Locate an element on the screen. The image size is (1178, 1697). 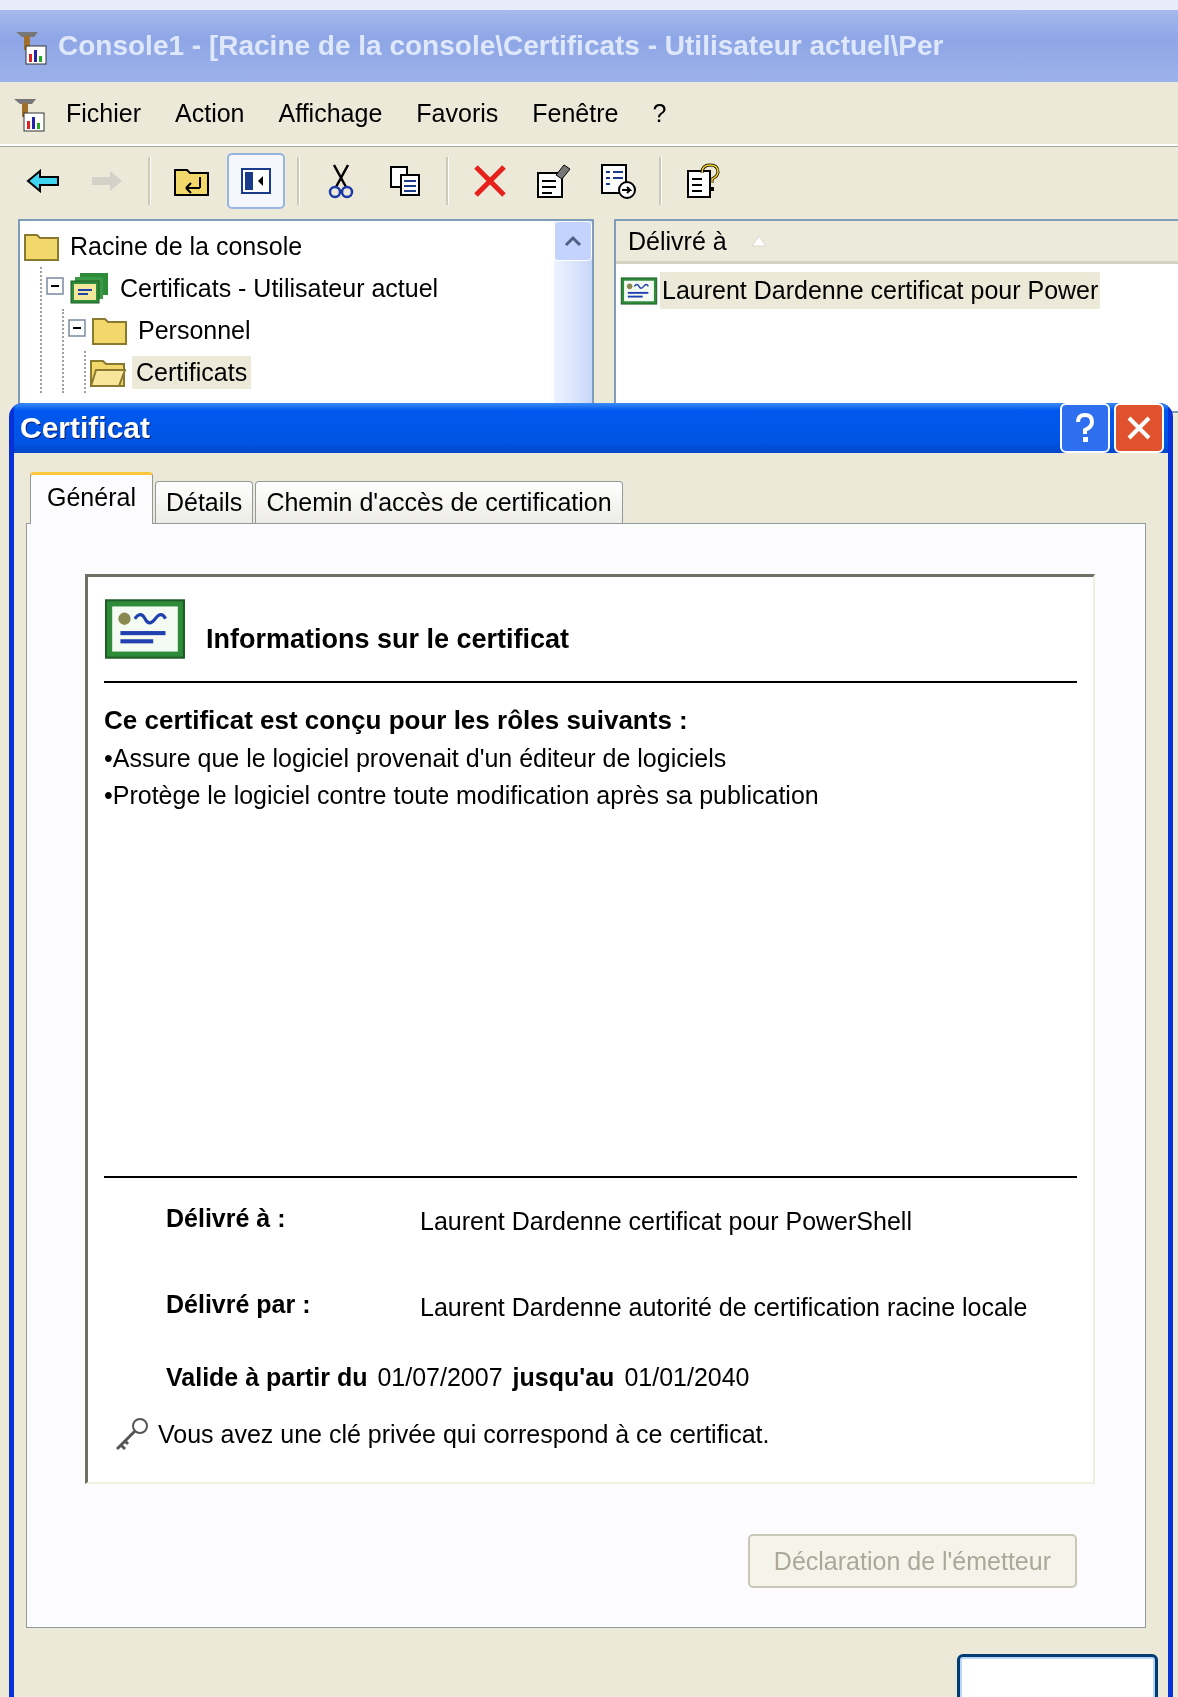
menu-item: Fichier is located at coordinates (103, 113).